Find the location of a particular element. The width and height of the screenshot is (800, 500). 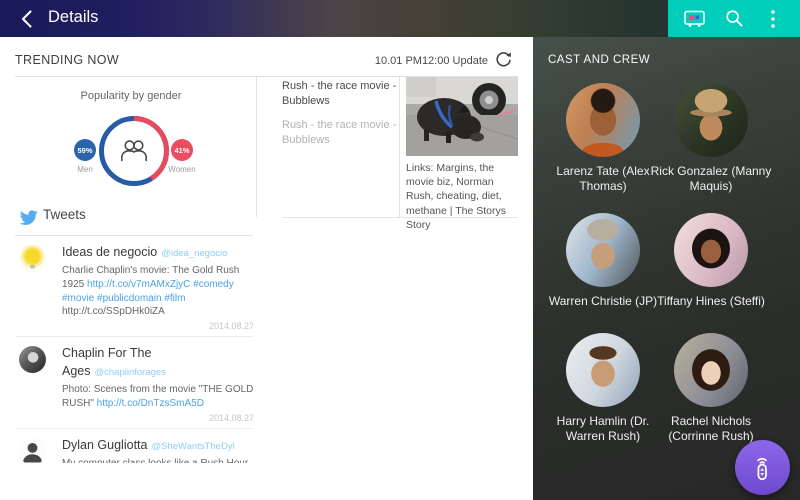

screen-share-button is located at coordinates (695, 19).